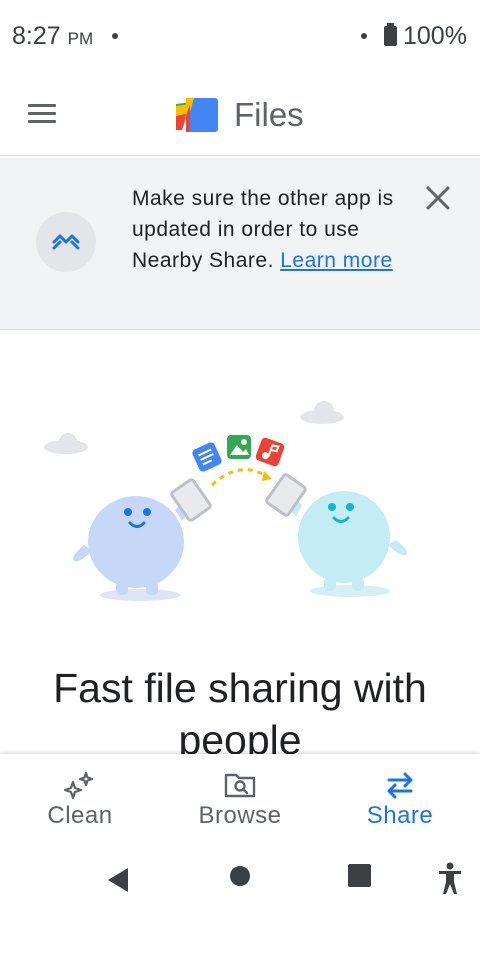 The height and width of the screenshot is (960, 480). I want to click on sparkle-icon, so click(78, 785).